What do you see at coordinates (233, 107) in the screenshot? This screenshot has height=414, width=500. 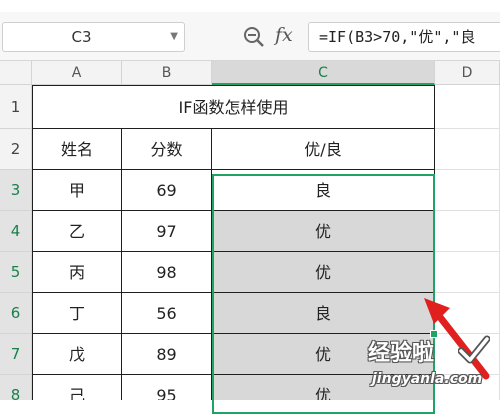 I see `title-cell: IF函数怎样使用` at bounding box center [233, 107].